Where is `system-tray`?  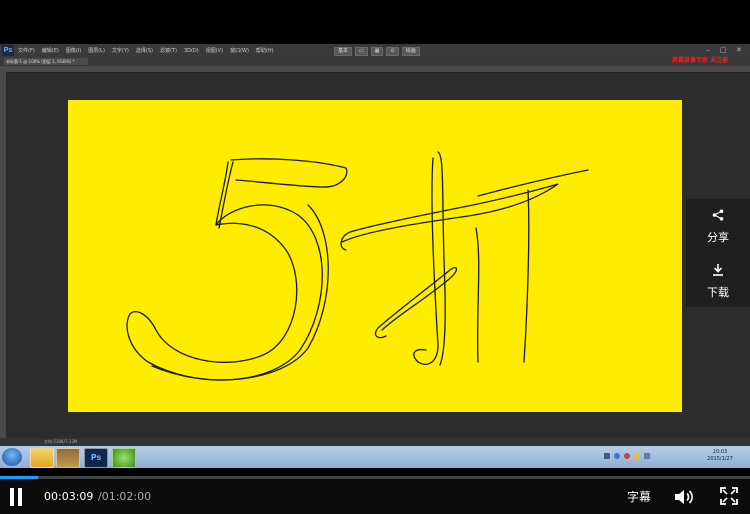
system-tray is located at coordinates (647, 457).